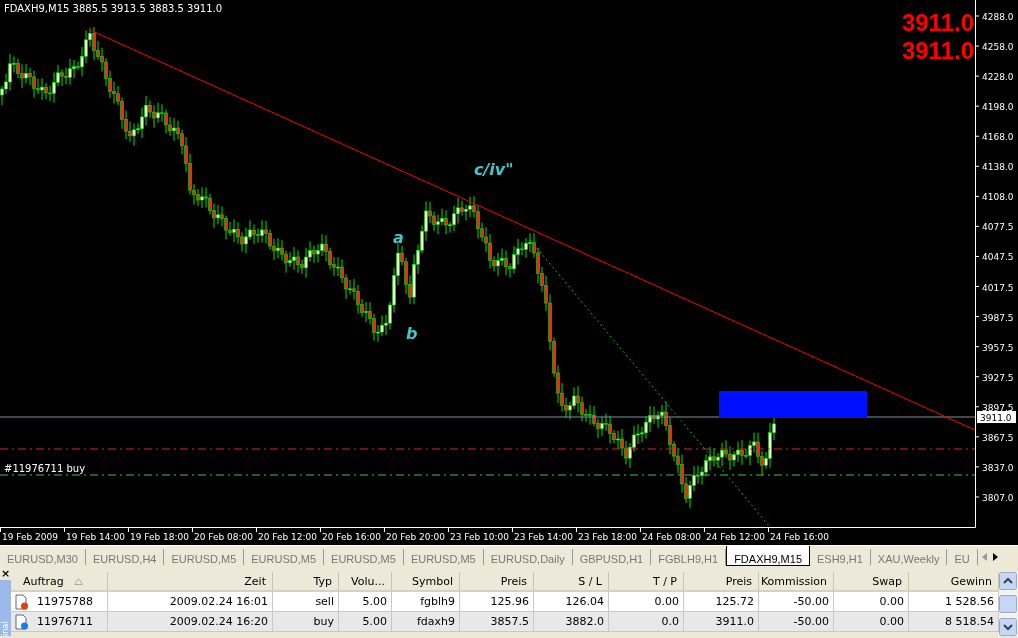  What do you see at coordinates (479, 534) in the screenshot?
I see `time-tick: 23 Feb 10:00` at bounding box center [479, 534].